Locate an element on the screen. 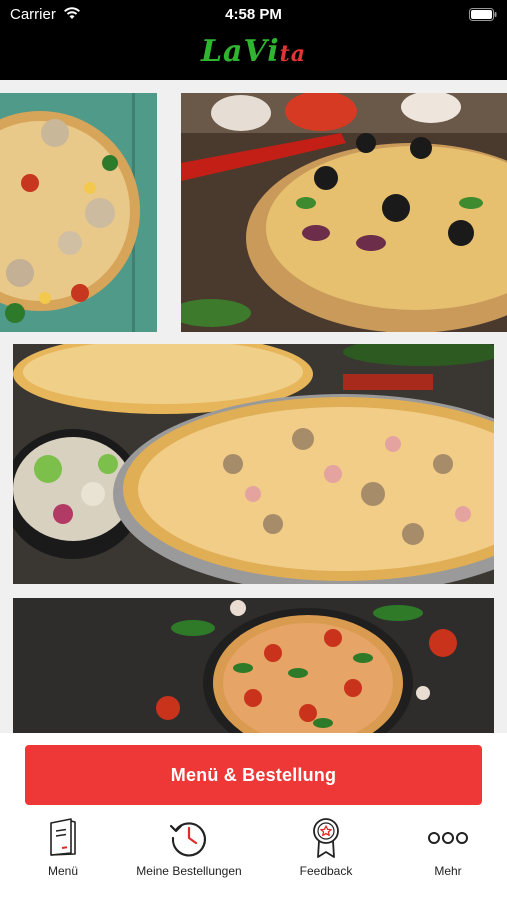 This screenshot has height=900, width=507. tab-my-orders: Meine Bestellungen is located at coordinates (189, 856).